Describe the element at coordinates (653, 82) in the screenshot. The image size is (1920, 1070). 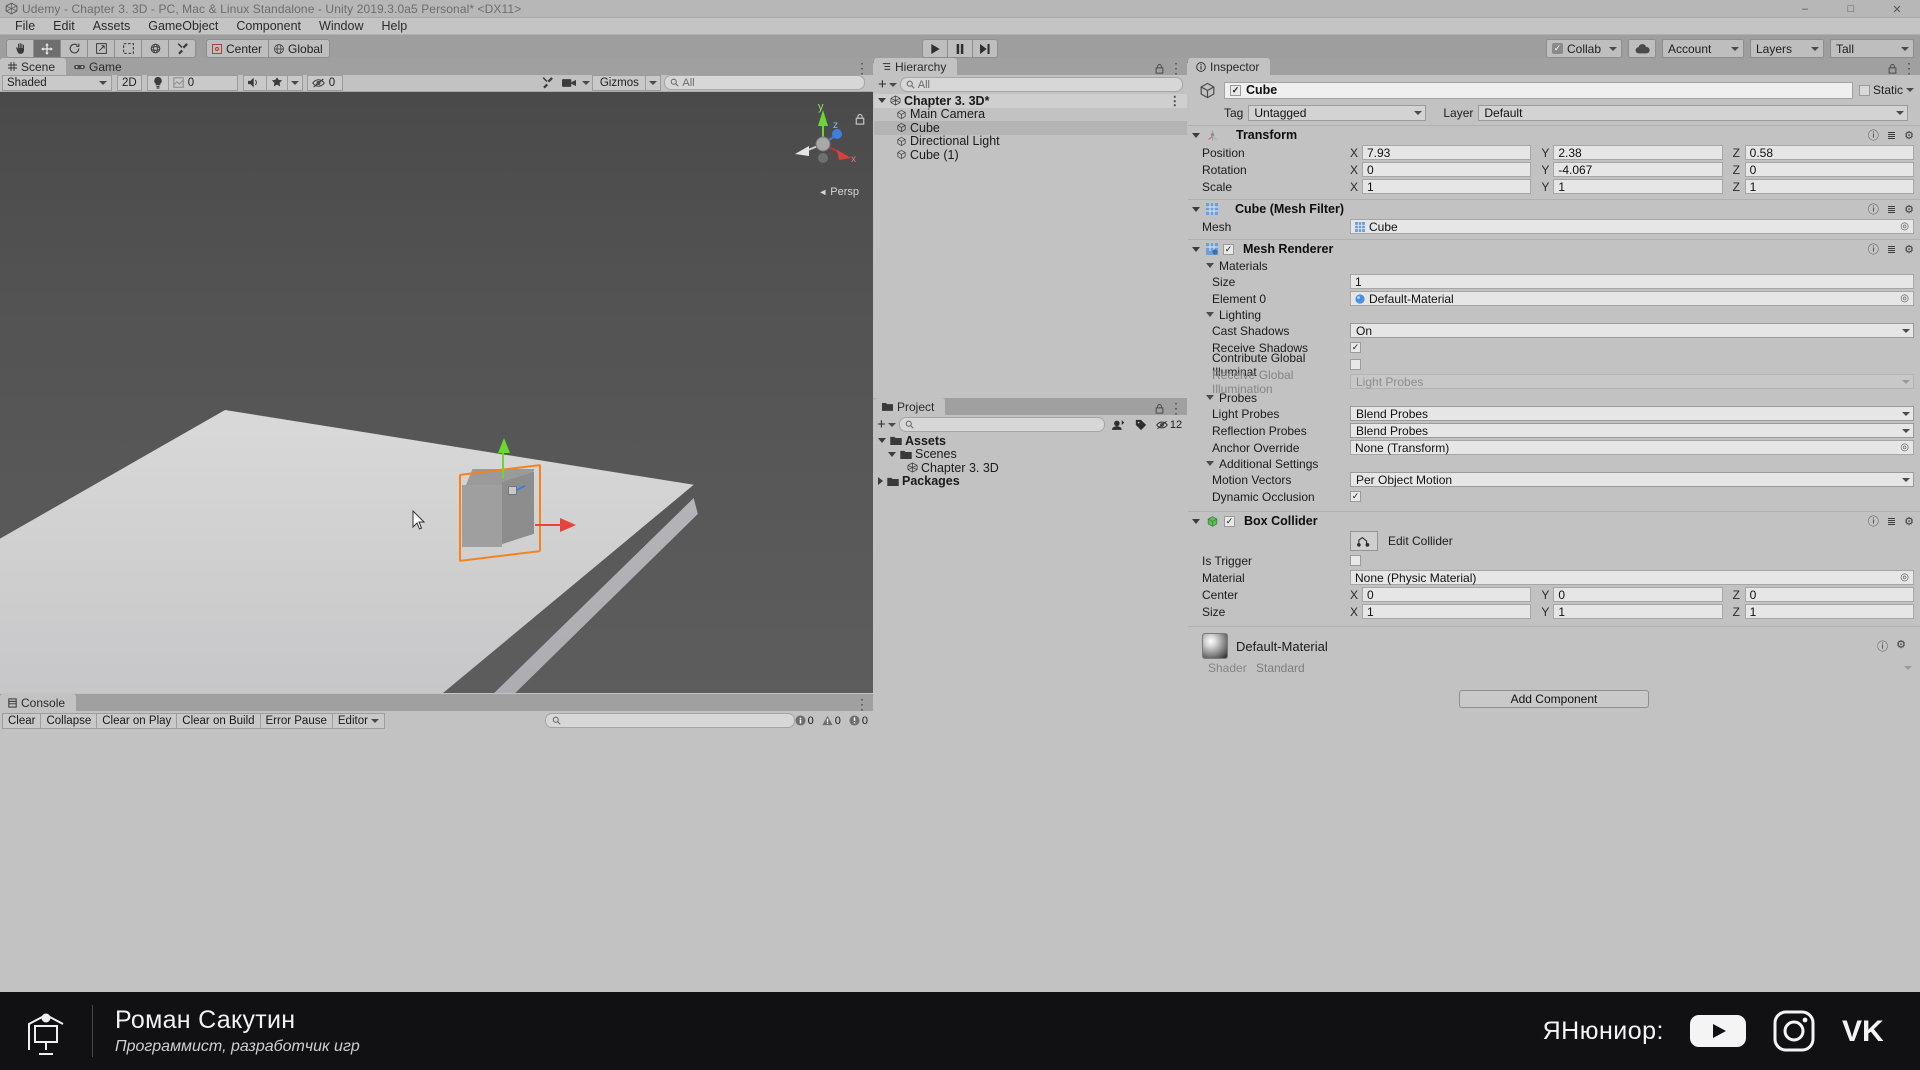
I see `gizmos-dropdown` at that location.